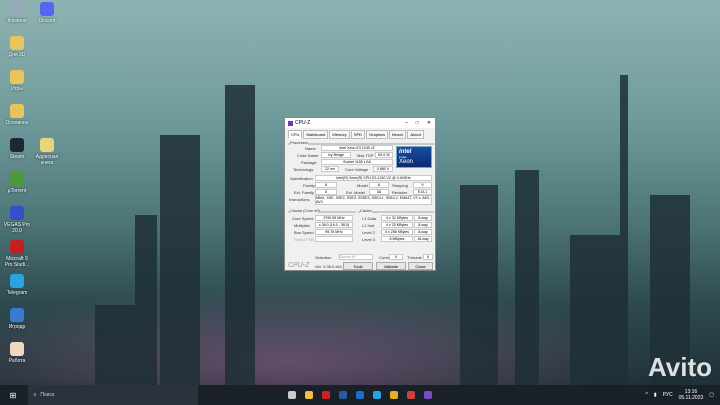 The width and height of the screenshot is (720, 405). What do you see at coordinates (299, 199) in the screenshot?
I see `label: Instructions` at bounding box center [299, 199].